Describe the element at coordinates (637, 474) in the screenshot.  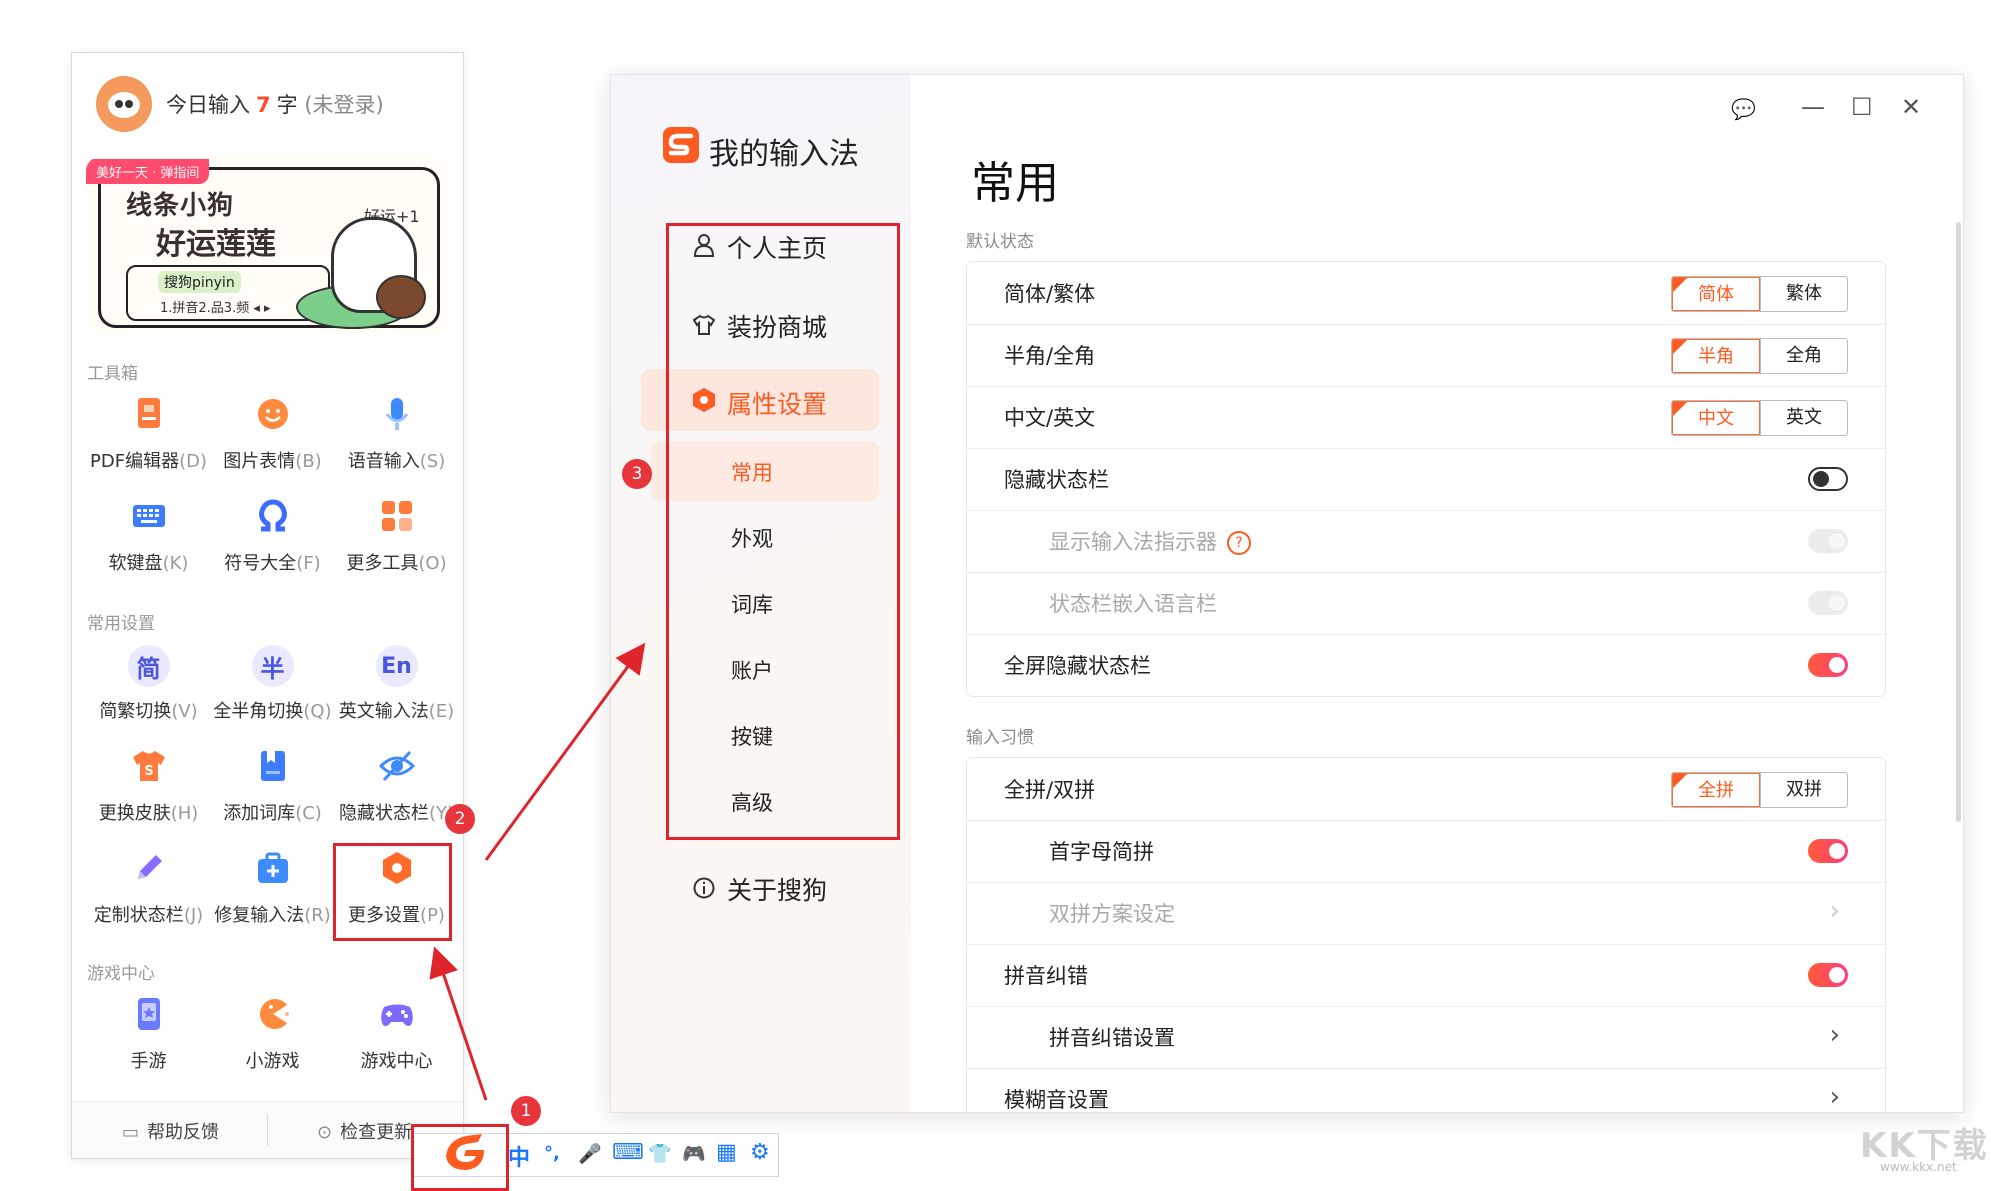
I see `step-badge-3: 3` at that location.